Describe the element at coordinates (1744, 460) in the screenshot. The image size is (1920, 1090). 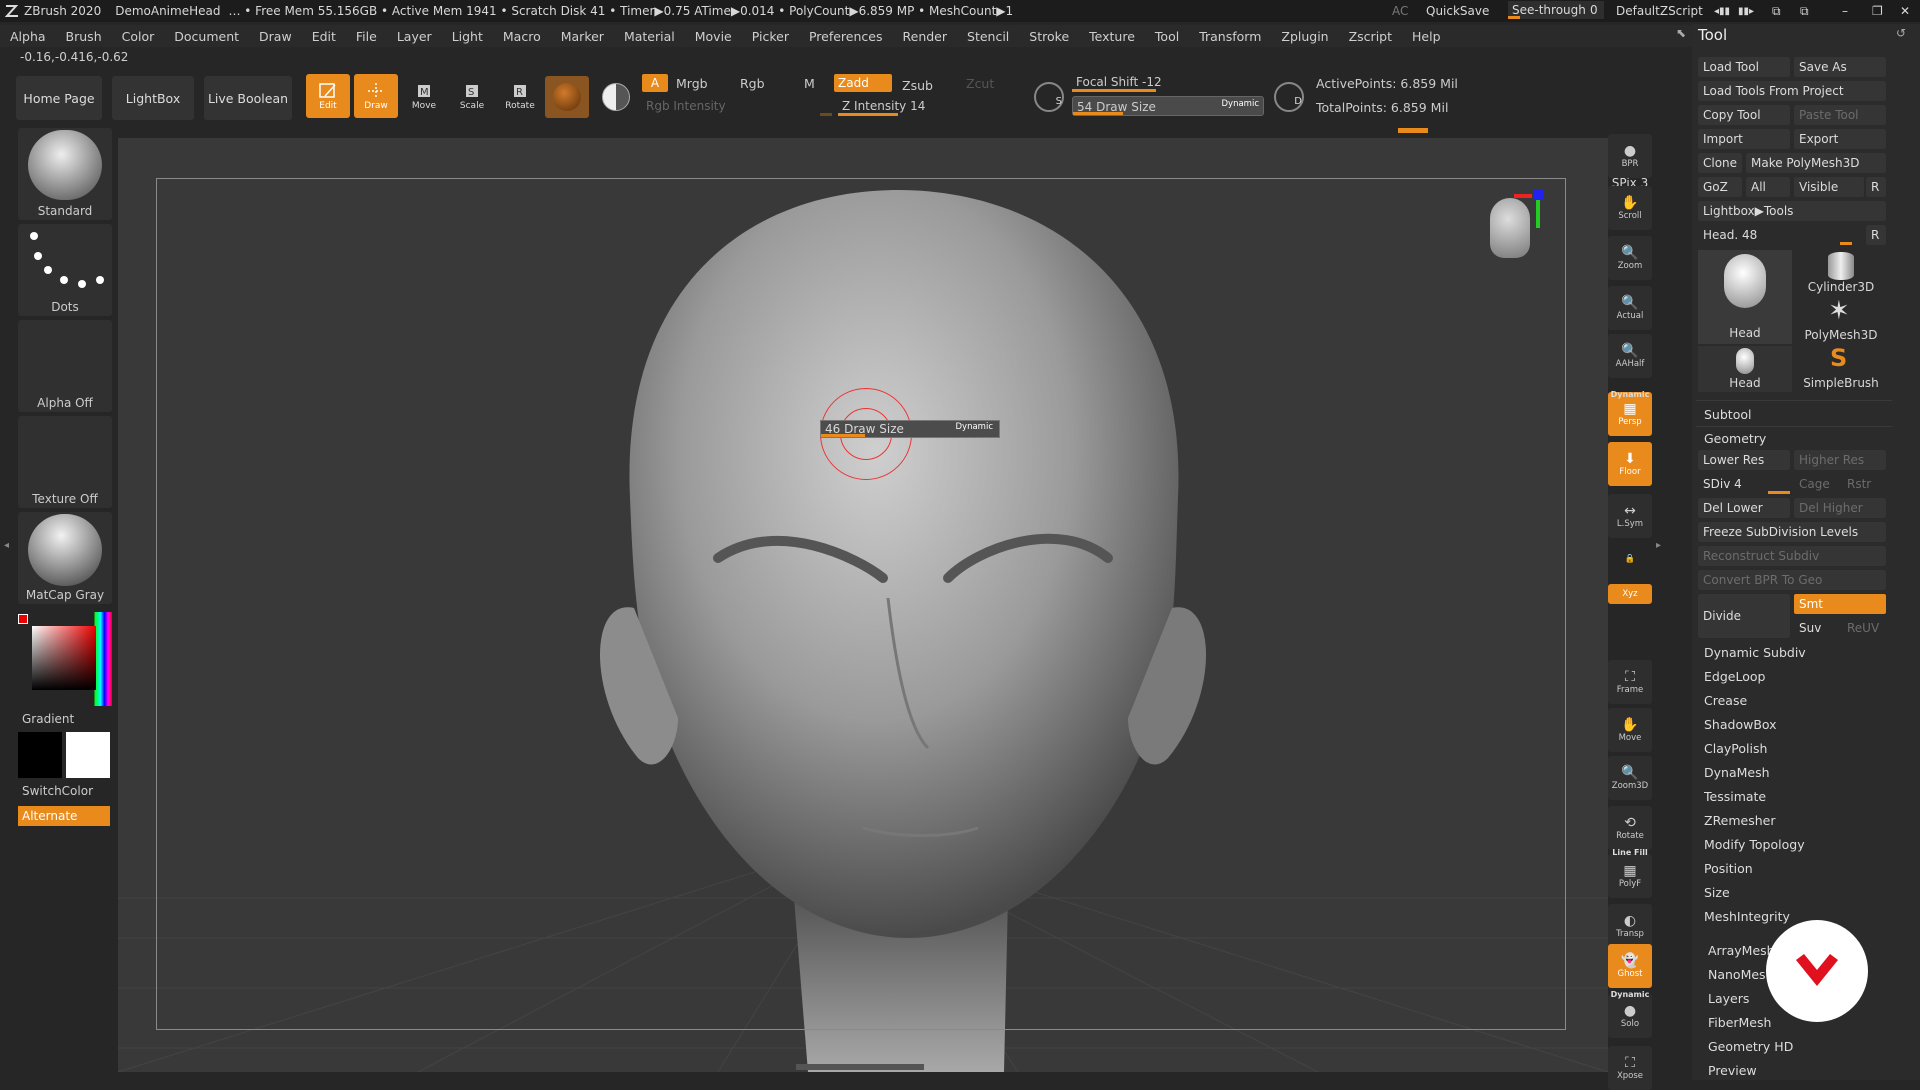
I see `lower-res-button: Lower Res` at that location.